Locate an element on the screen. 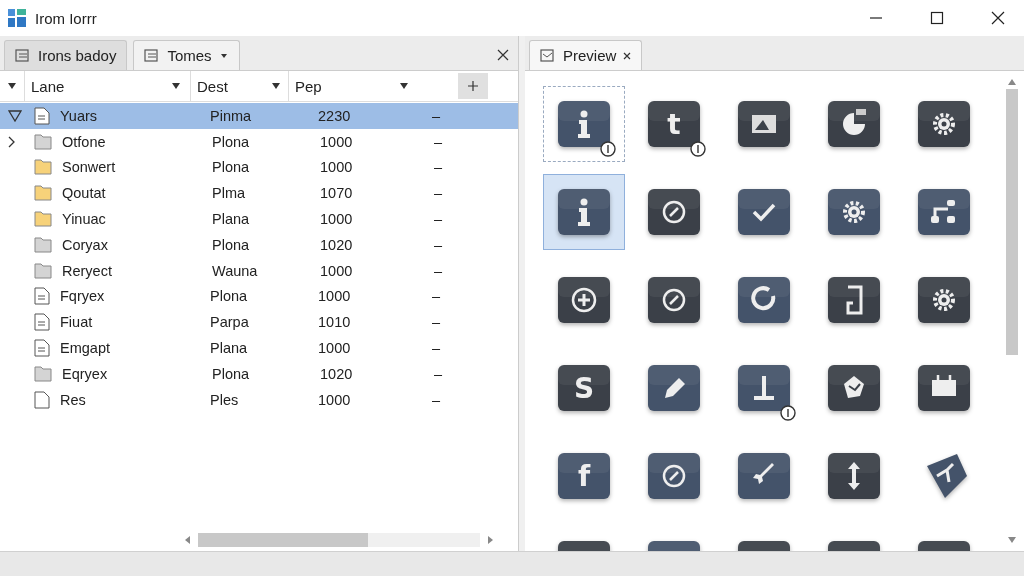 This screenshot has width=1024, height=576. pep-cell-text: 2230 is located at coordinates (335, 115).